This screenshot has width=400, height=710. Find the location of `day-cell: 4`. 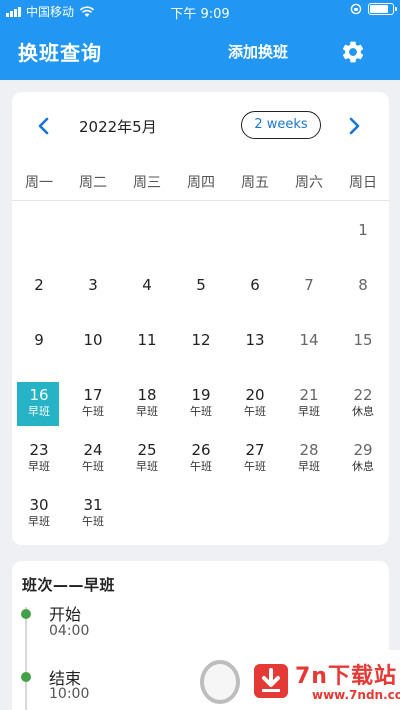

day-cell: 4 is located at coordinates (147, 292).